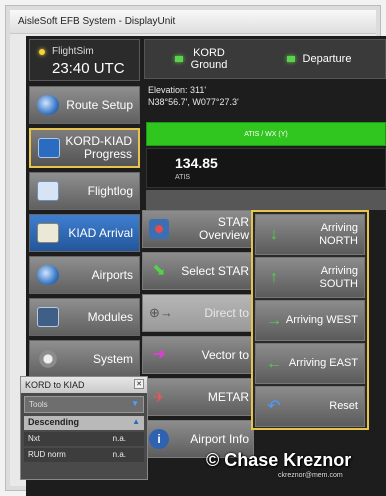 This screenshot has height=496, width=386. I want to click on frequency-unit: ATIS, so click(183, 177).